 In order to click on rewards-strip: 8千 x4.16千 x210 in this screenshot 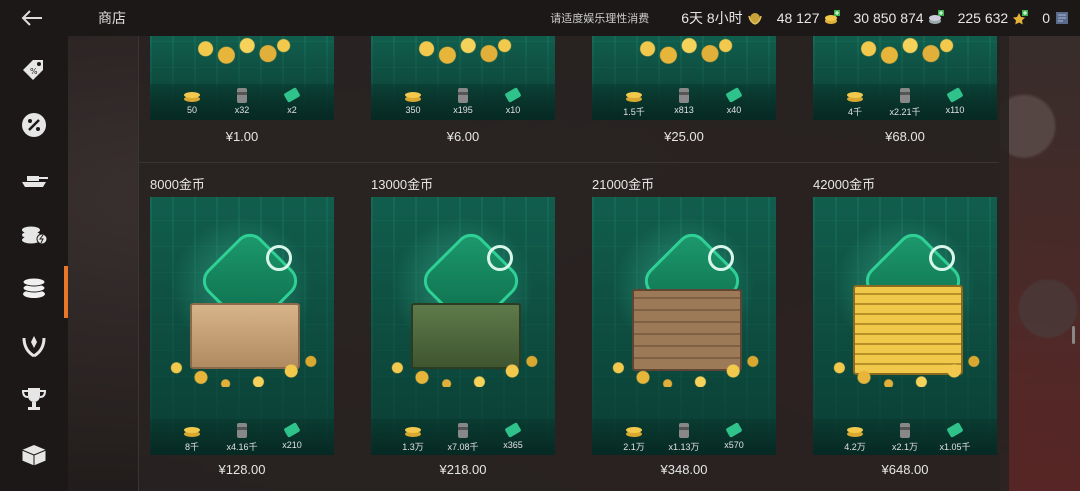, I will do `click(242, 437)`.